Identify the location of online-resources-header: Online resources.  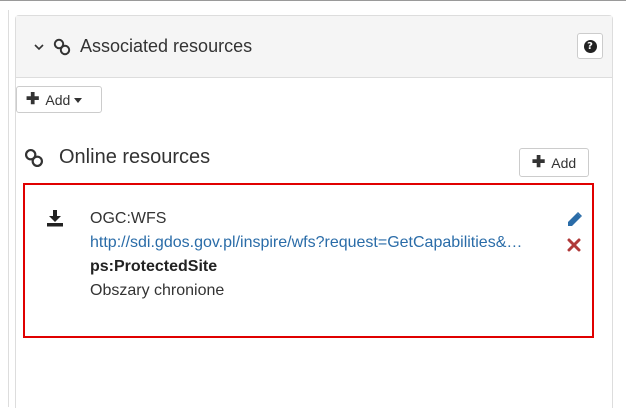
(116, 157).